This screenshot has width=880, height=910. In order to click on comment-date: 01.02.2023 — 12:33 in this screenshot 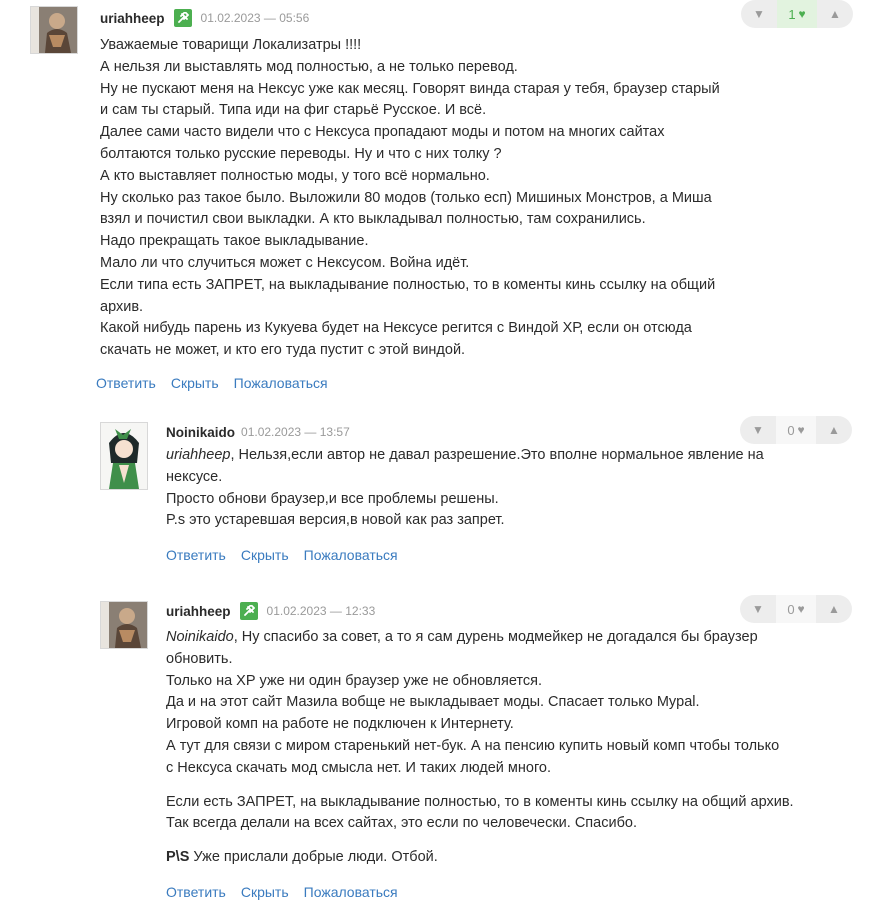, I will do `click(321, 611)`.